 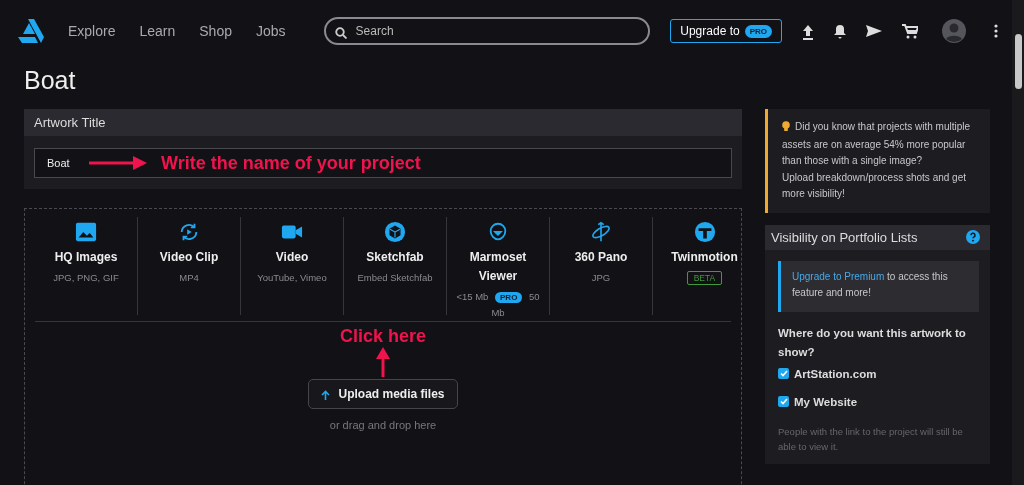 What do you see at coordinates (340, 31) in the screenshot?
I see `search-icon` at bounding box center [340, 31].